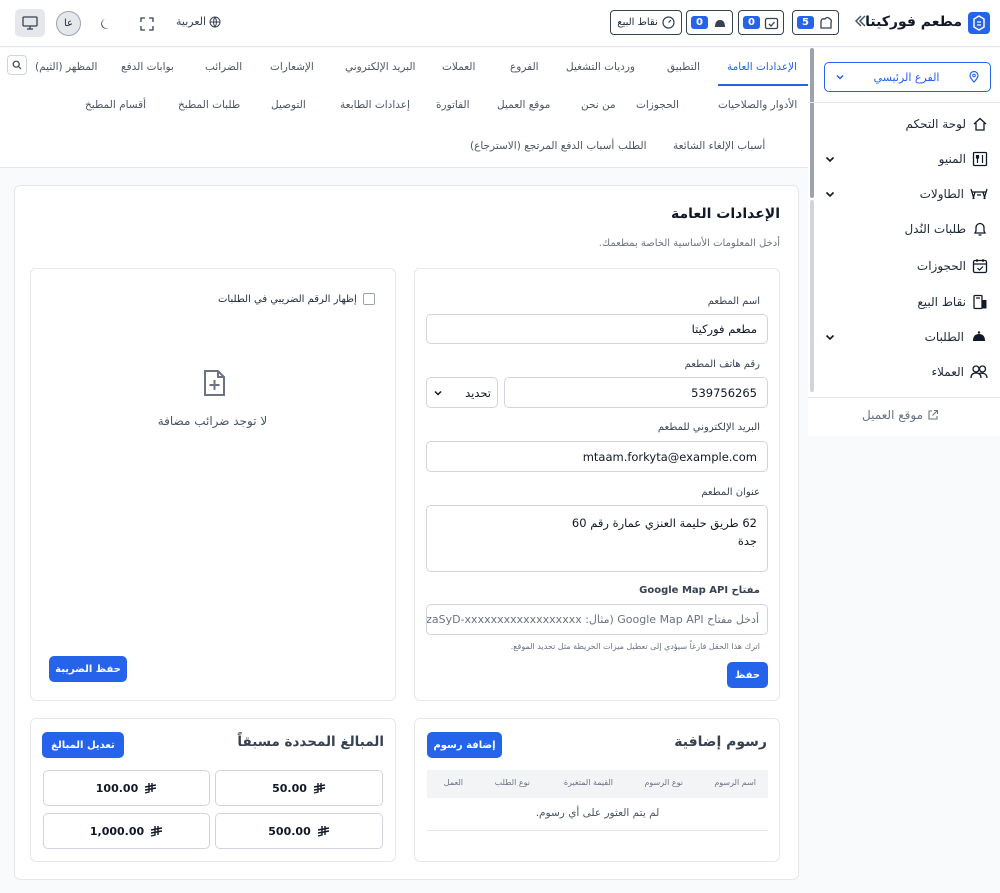 The height and width of the screenshot is (893, 1000). I want to click on edit-amounts-button: تعديل المبالغ, so click(83, 745).